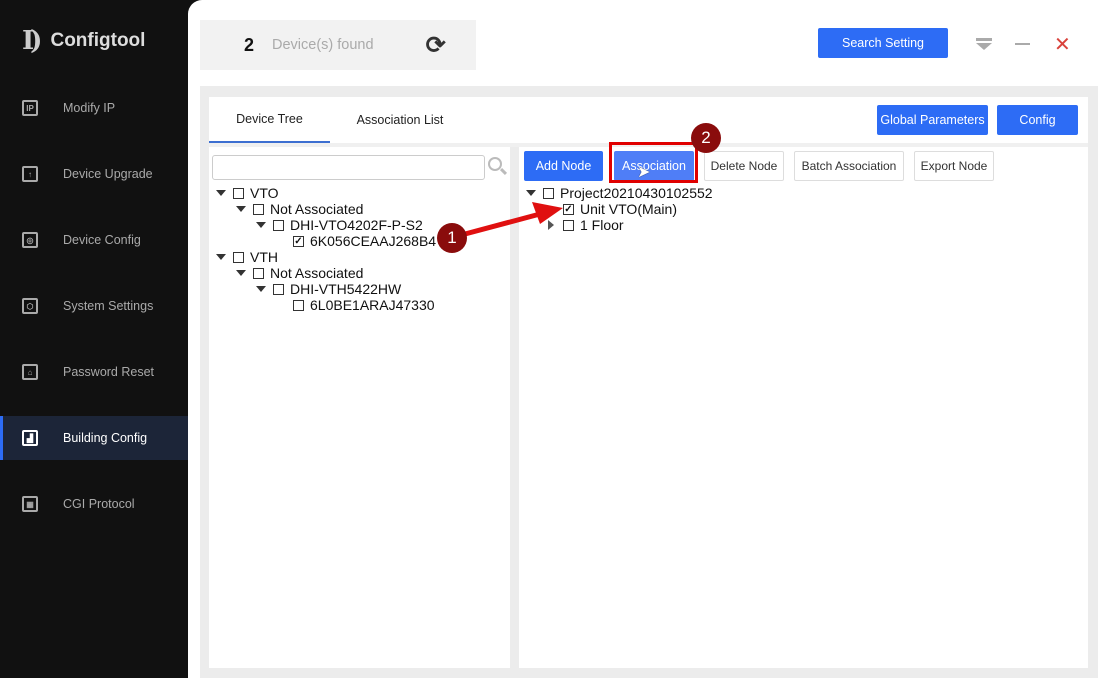  Describe the element at coordinates (452, 238) in the screenshot. I see `step-badge-1: 1` at that location.